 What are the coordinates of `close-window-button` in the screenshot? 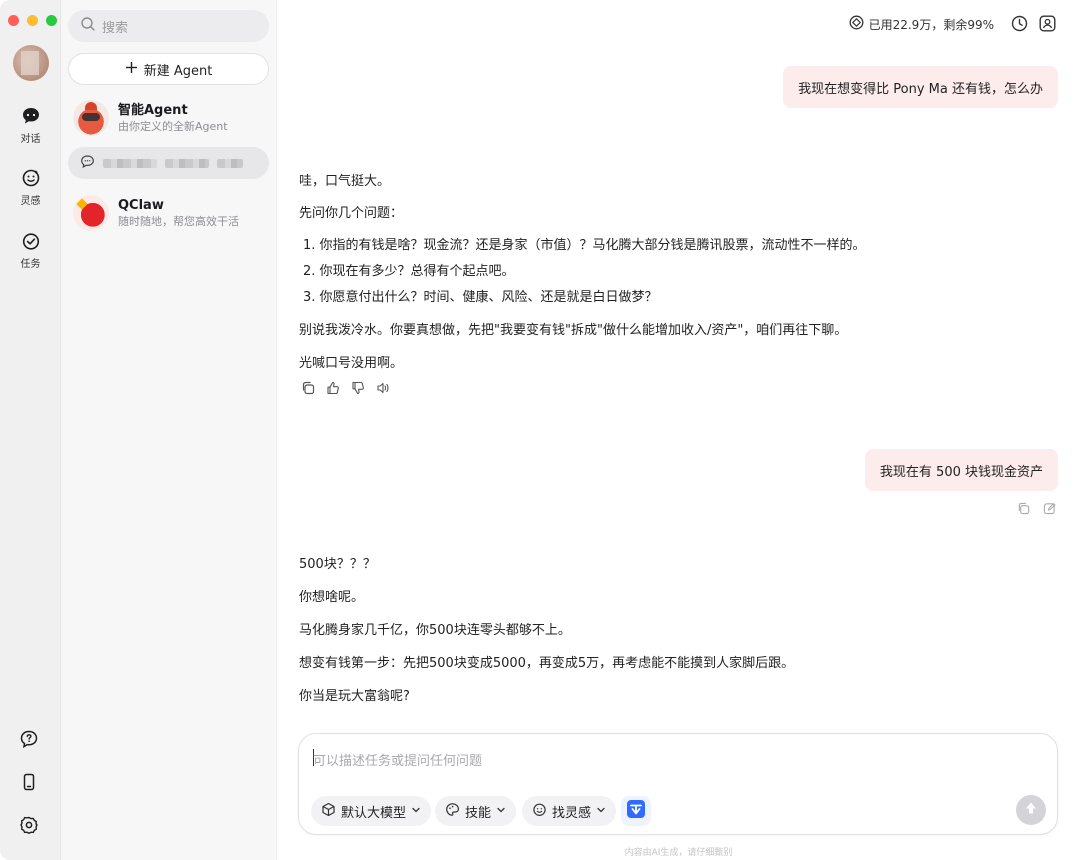 It's located at (13, 20).